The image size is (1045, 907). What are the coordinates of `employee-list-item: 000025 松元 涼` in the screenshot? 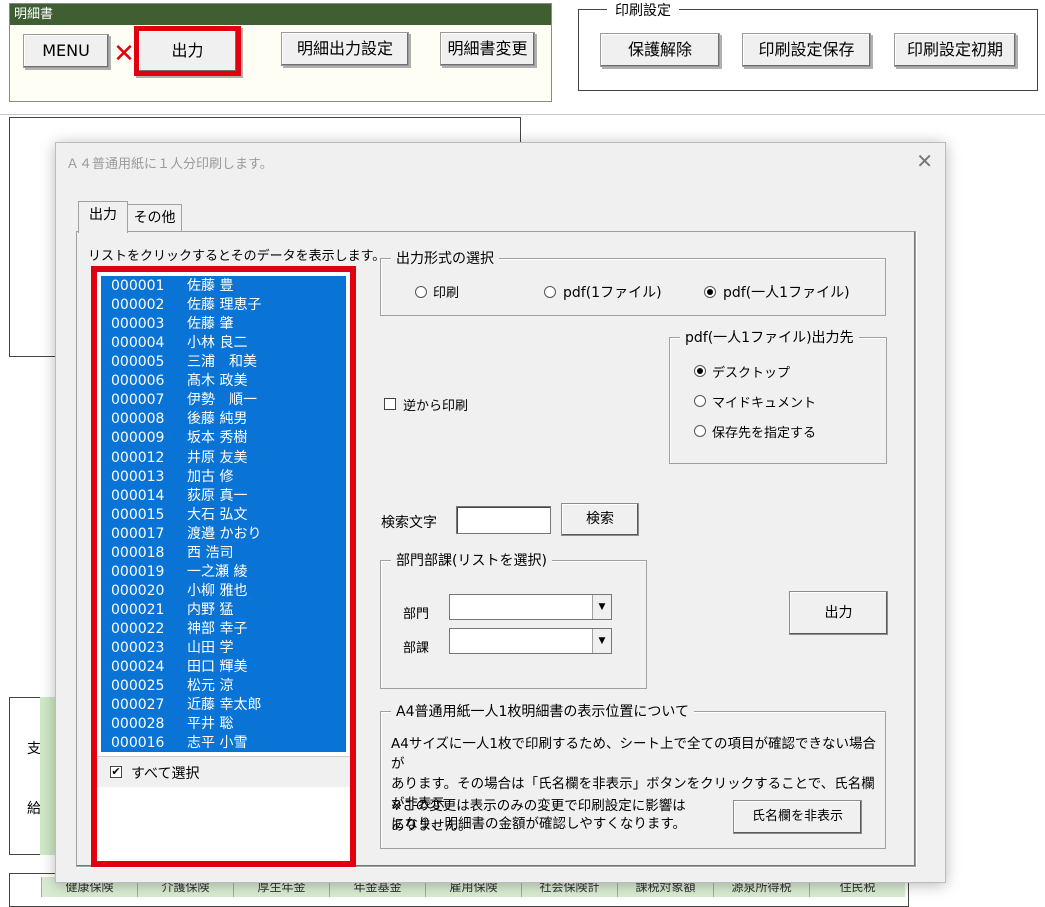 It's located at (172, 686).